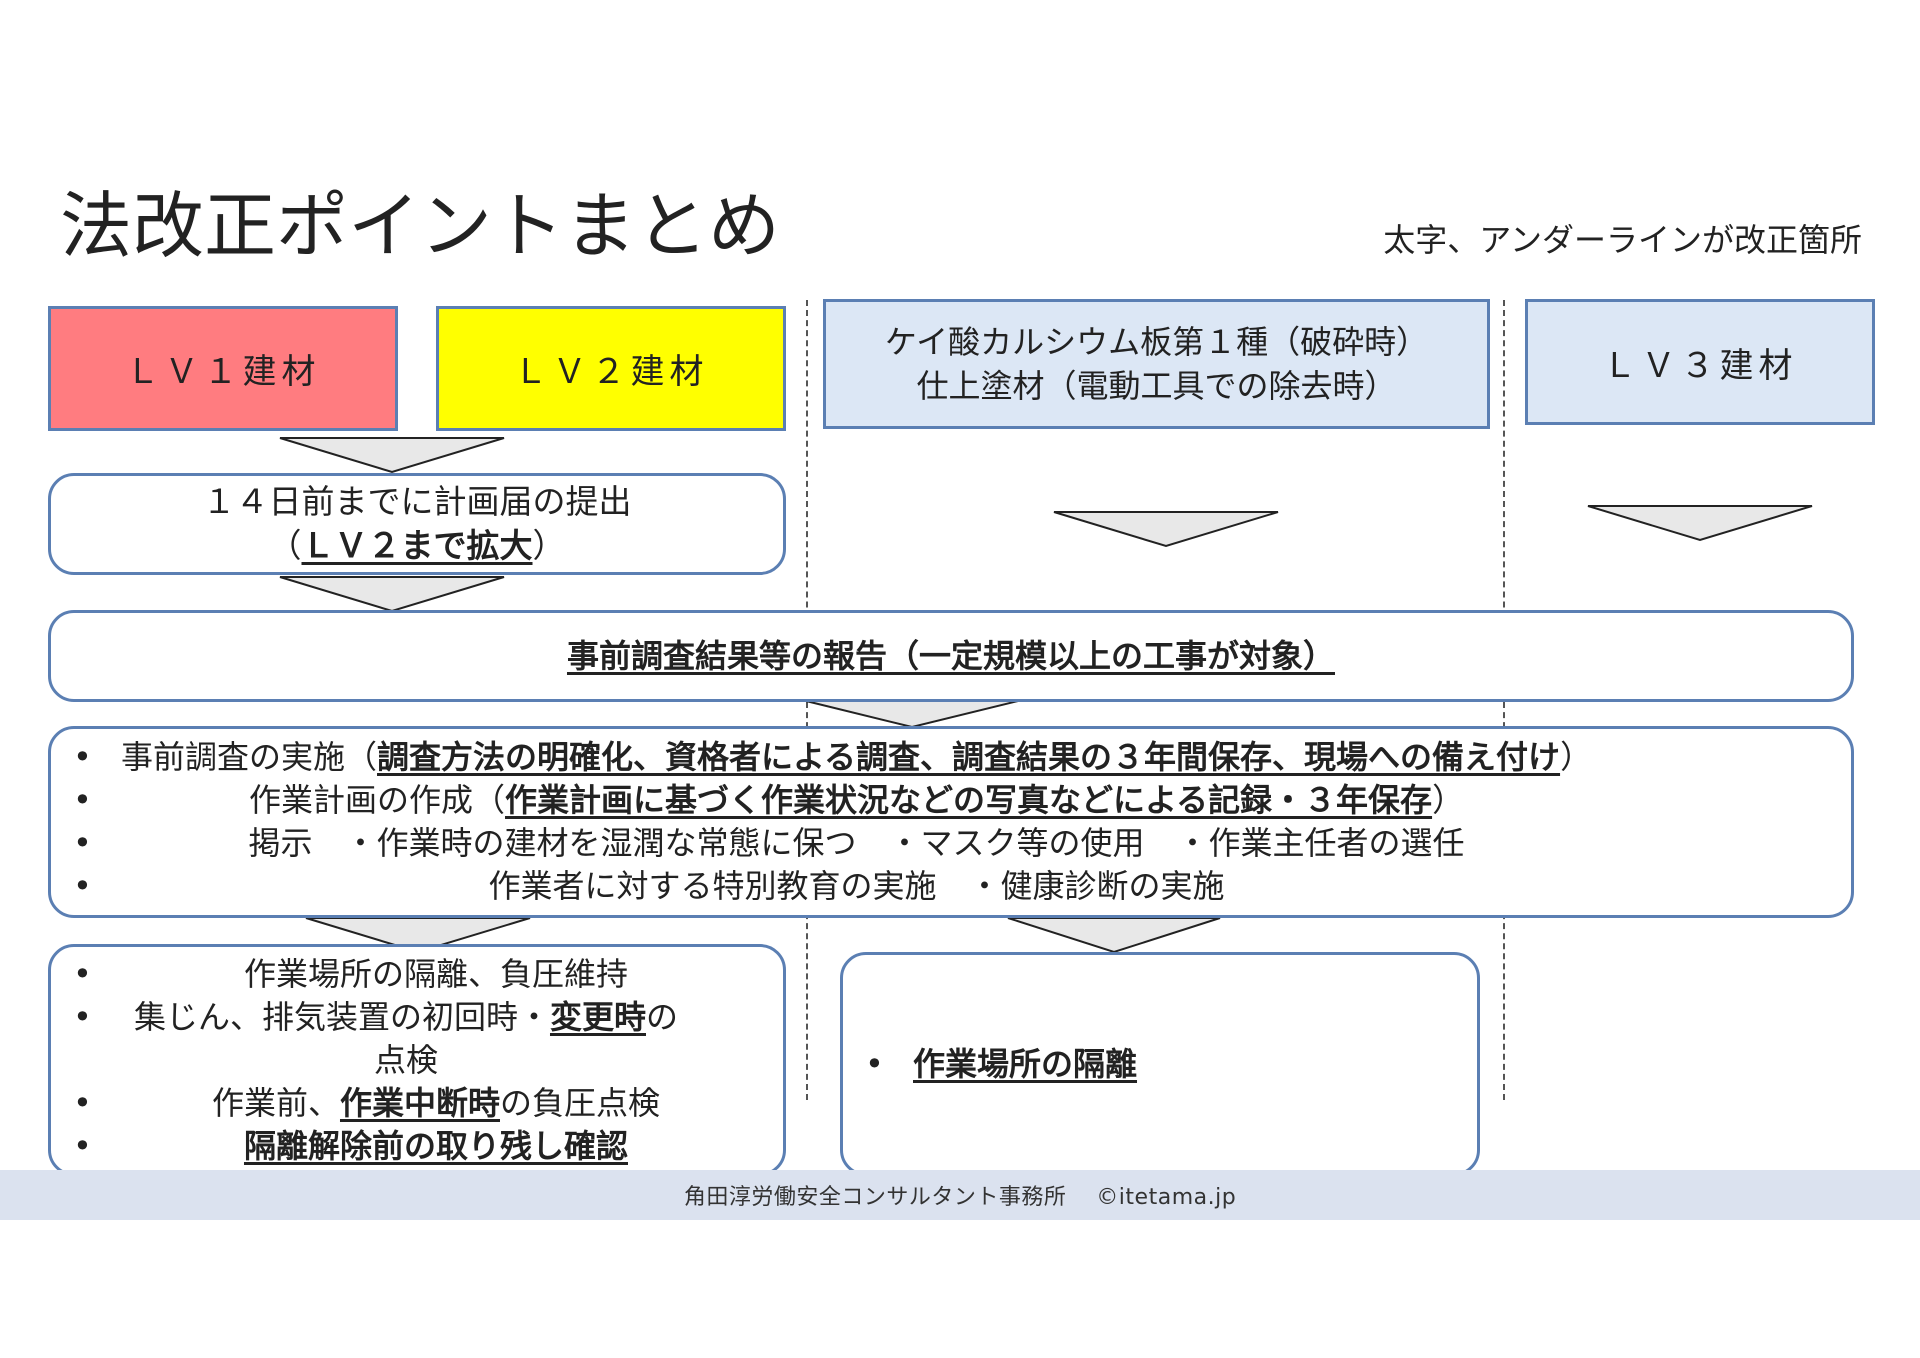 The width and height of the screenshot is (1920, 1358). I want to click on calcium-measure-box: 作業場所の隔離, so click(1160, 1064).